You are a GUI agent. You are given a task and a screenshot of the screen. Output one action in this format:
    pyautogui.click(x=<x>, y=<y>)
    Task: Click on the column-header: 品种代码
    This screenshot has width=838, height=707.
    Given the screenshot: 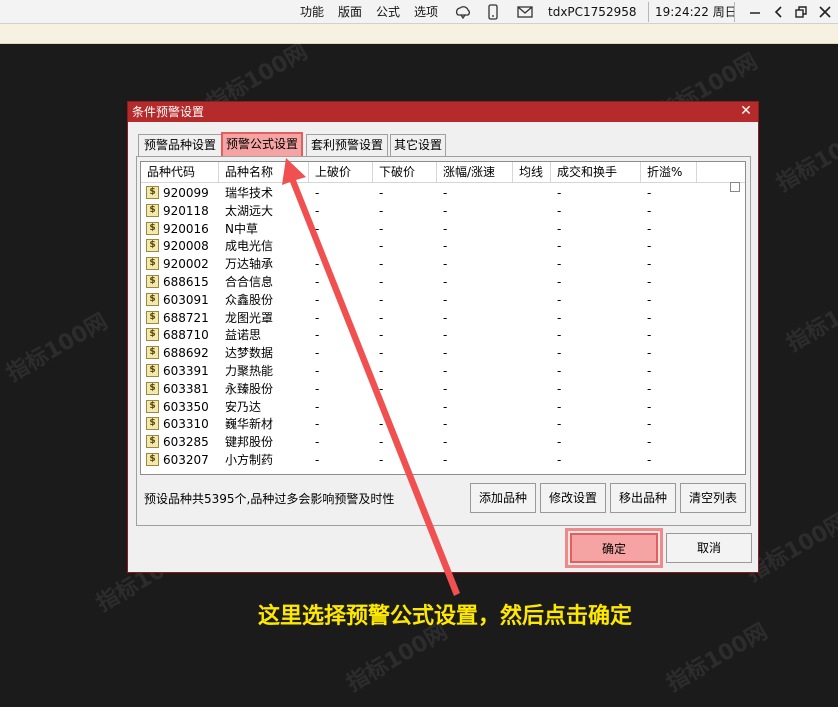 What is the action you would take?
    pyautogui.click(x=180, y=172)
    